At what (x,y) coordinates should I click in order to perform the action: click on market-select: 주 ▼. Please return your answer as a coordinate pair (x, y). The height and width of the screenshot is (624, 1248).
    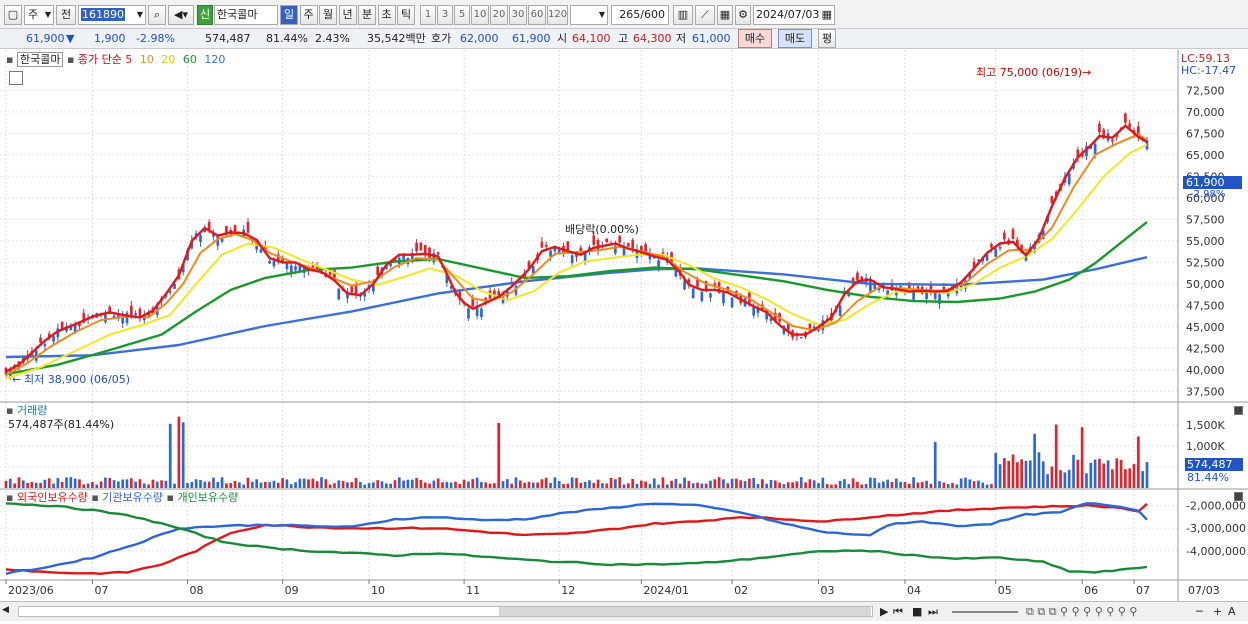
    Looking at the image, I should click on (39, 15).